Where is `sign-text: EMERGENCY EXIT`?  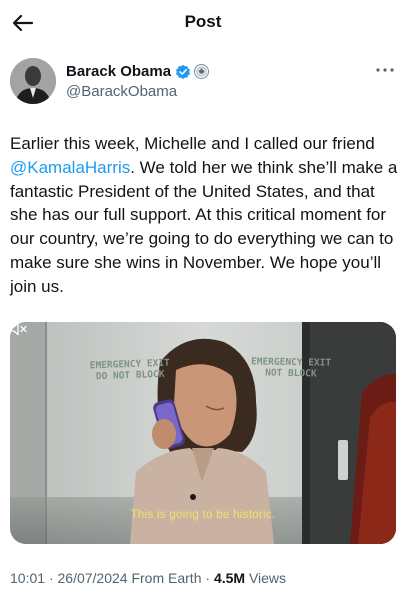
sign-text: EMERGENCY EXIT is located at coordinates (291, 362).